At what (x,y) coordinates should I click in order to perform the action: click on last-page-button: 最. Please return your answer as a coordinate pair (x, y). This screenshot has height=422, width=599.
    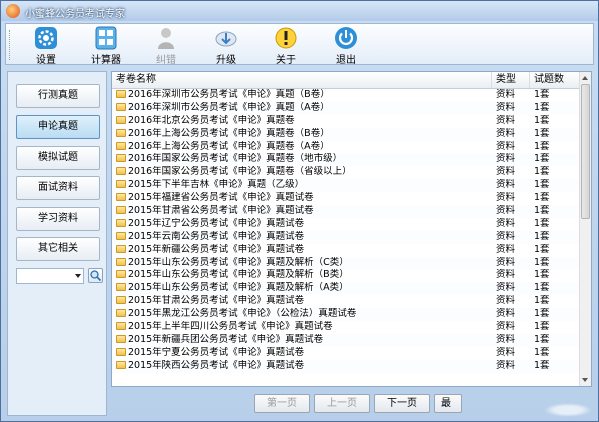
    Looking at the image, I should click on (448, 403).